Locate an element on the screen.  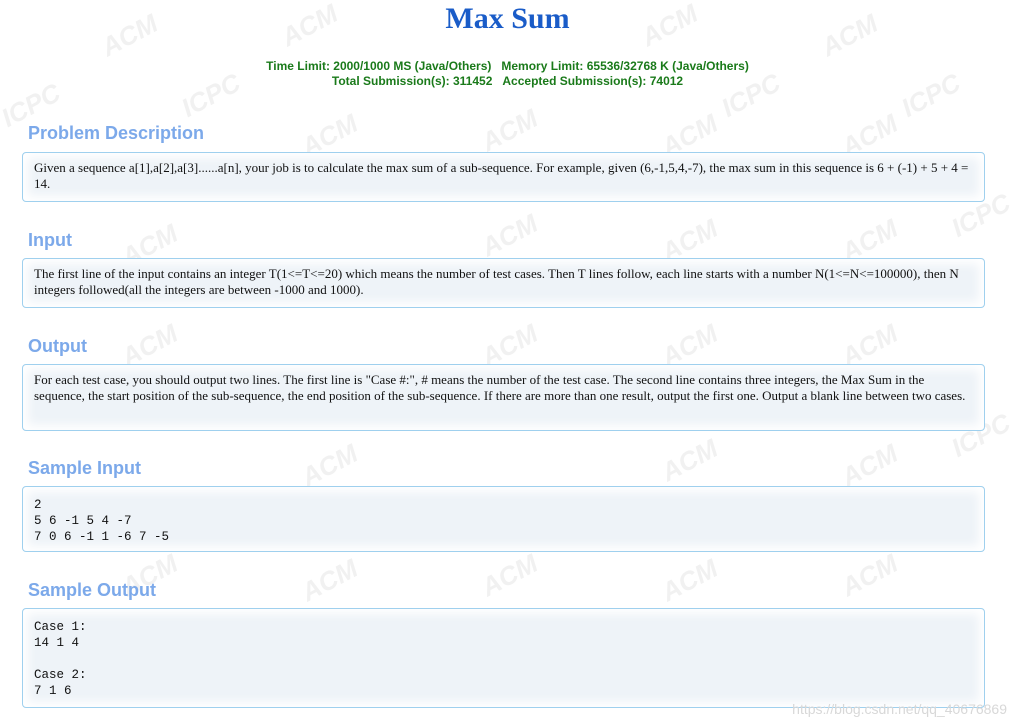
time-limit: Time Limit: 2000/1000 MS (Java/Others) is located at coordinates (379, 66).